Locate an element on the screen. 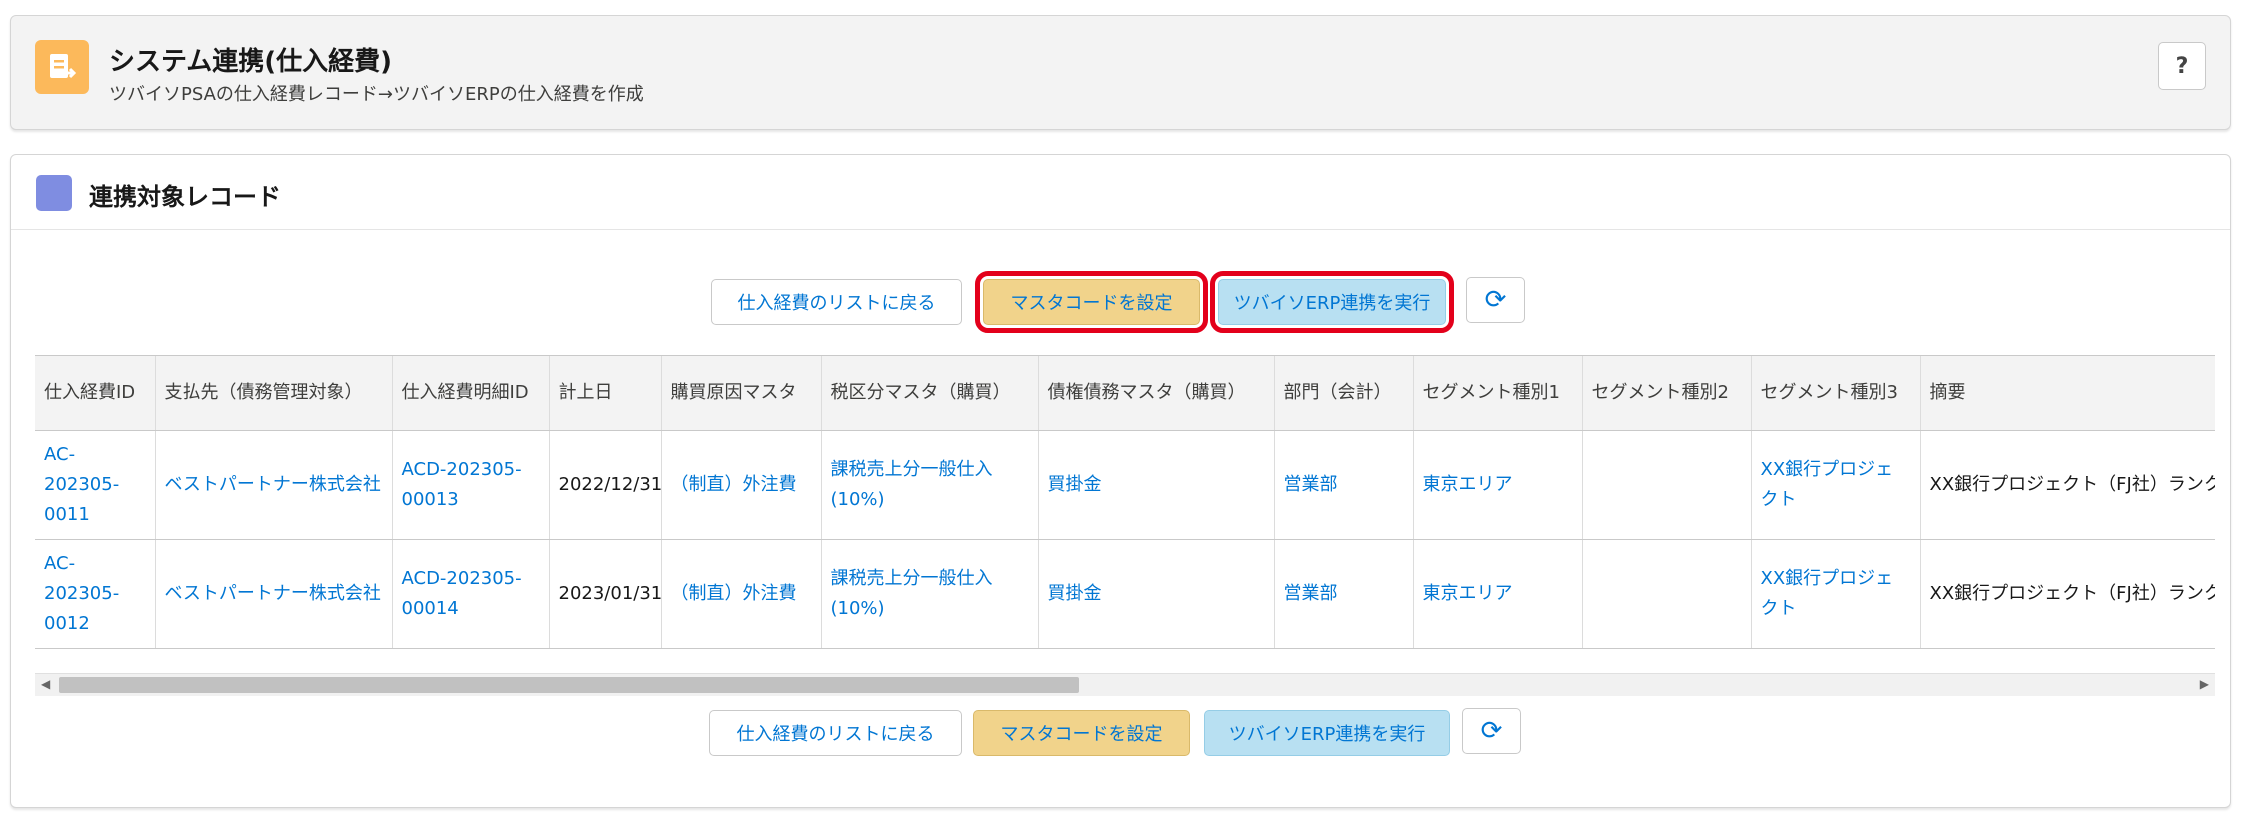 This screenshot has height=829, width=2241. column-header: 税区分マスタ（購買） is located at coordinates (930, 393).